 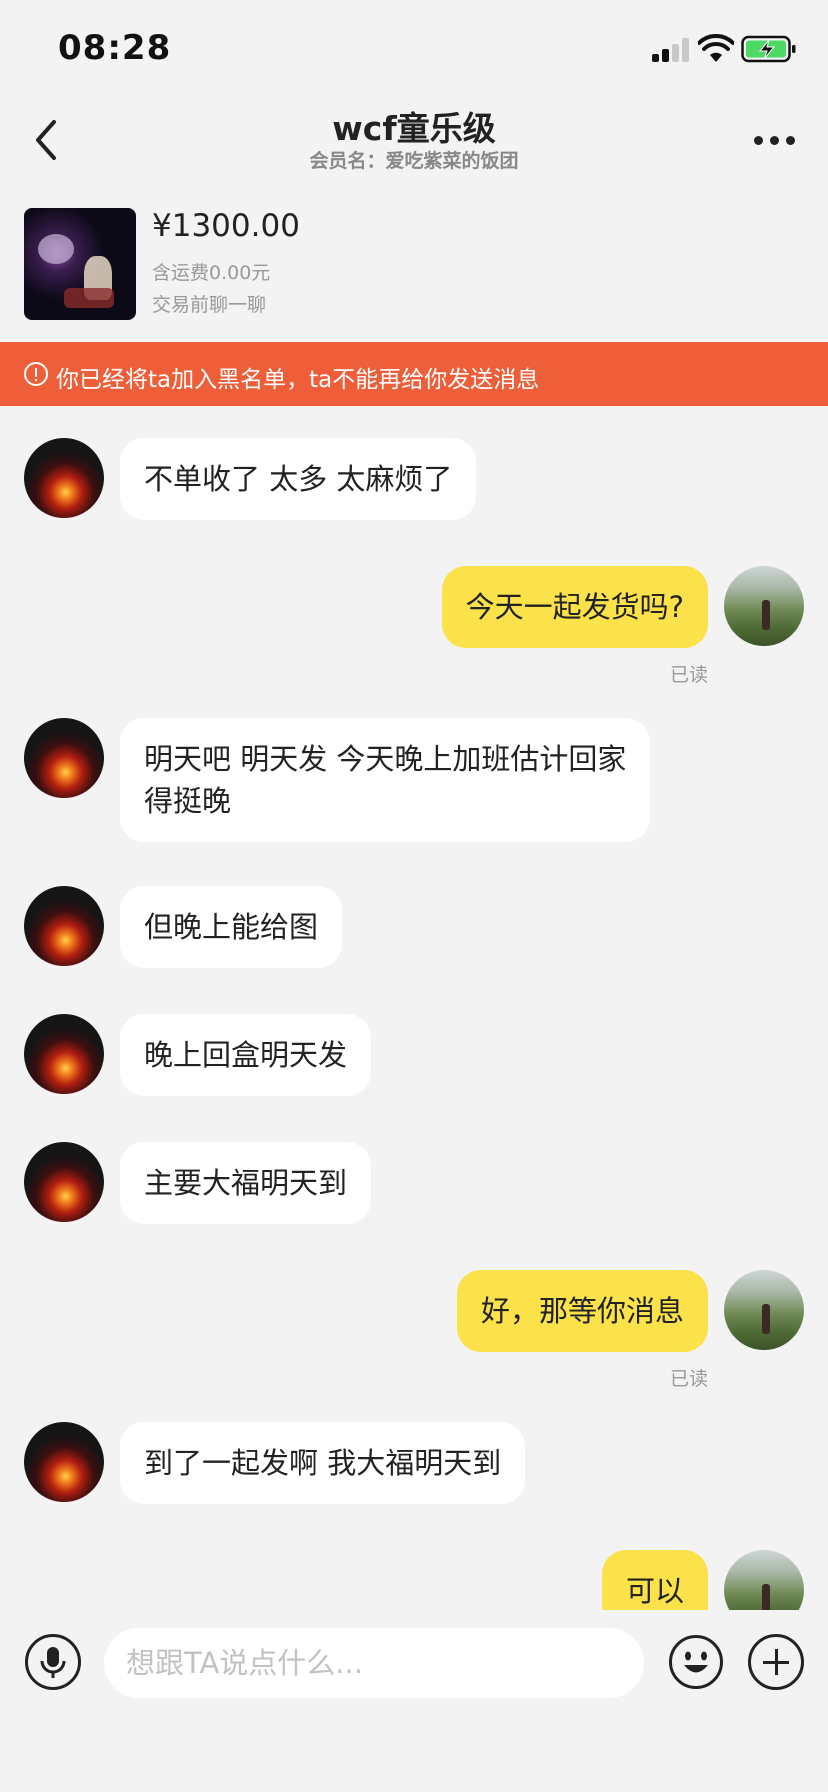 I want to click on microphone-icon, so click(x=53, y=1662).